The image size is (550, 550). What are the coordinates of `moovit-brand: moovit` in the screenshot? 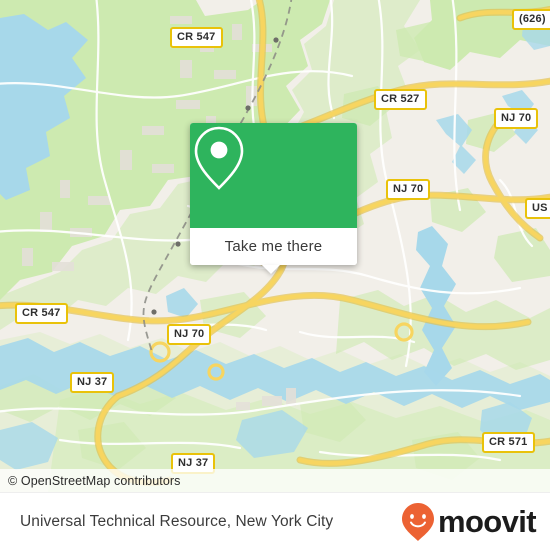 It's located at (469, 522).